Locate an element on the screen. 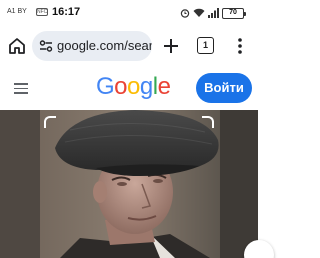 Image resolution: width=320 pixels, height=258 pixels. tab-switcher-icon: 1 is located at coordinates (205, 45).